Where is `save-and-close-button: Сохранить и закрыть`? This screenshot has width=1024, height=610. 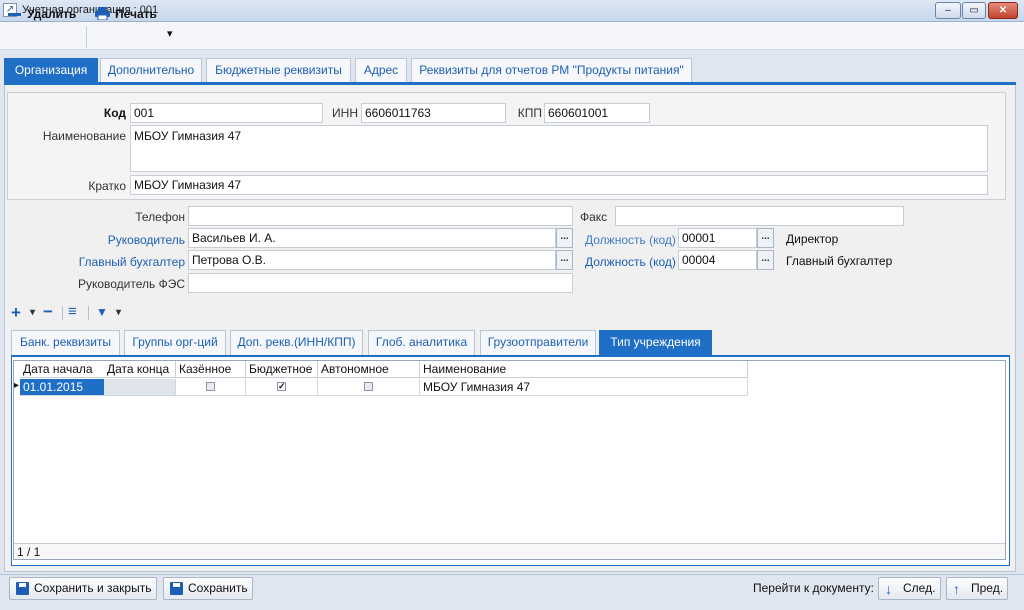
save-and-close-button: Сохранить и закрыть is located at coordinates (83, 588).